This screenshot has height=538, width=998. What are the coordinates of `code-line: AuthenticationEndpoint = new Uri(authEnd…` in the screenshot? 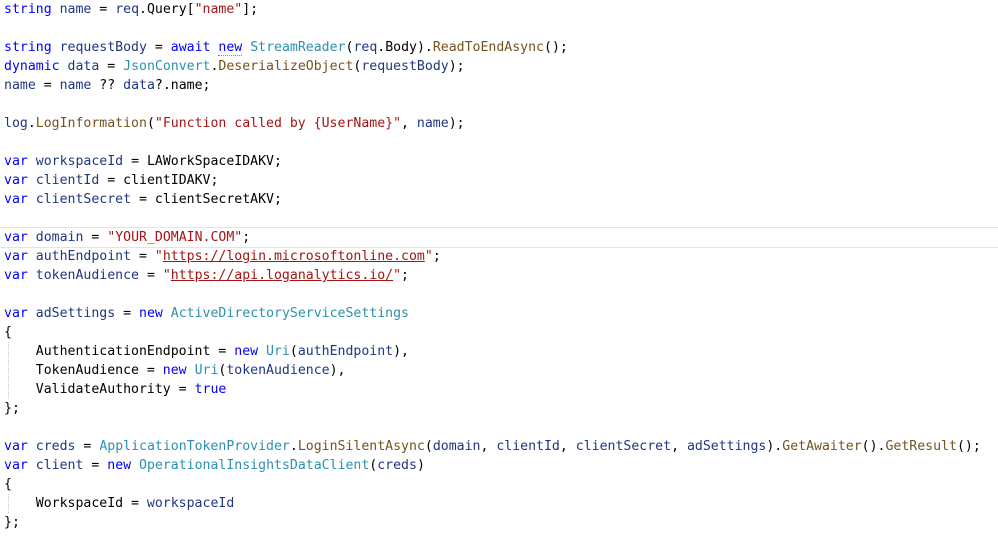 It's located at (501, 351).